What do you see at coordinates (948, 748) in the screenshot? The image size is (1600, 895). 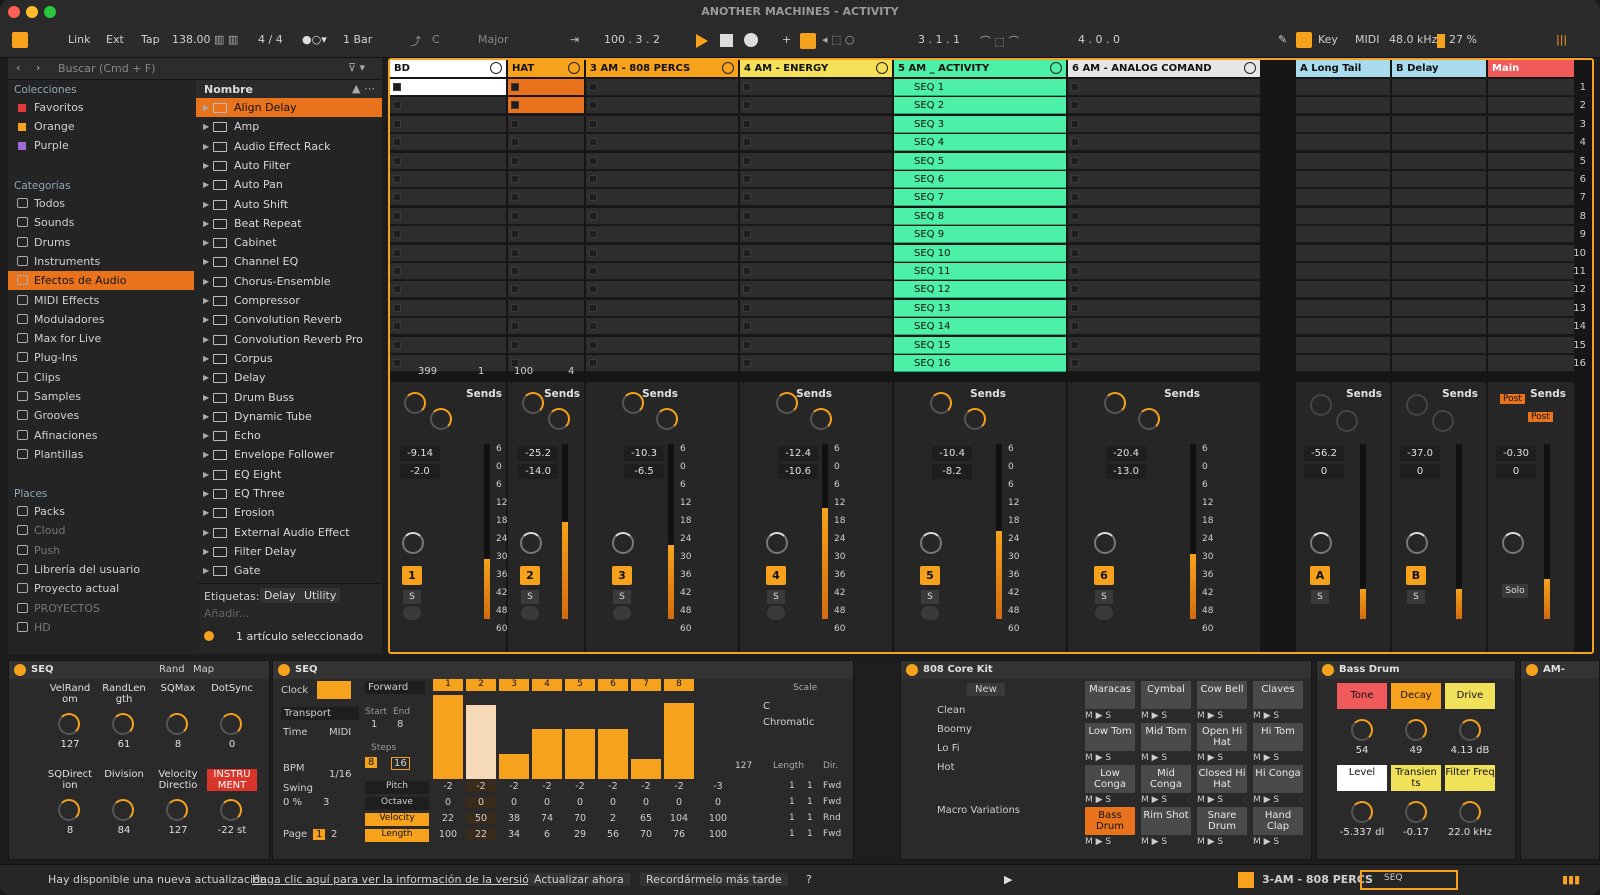 I see `variation-item: Lo Fi` at bounding box center [948, 748].